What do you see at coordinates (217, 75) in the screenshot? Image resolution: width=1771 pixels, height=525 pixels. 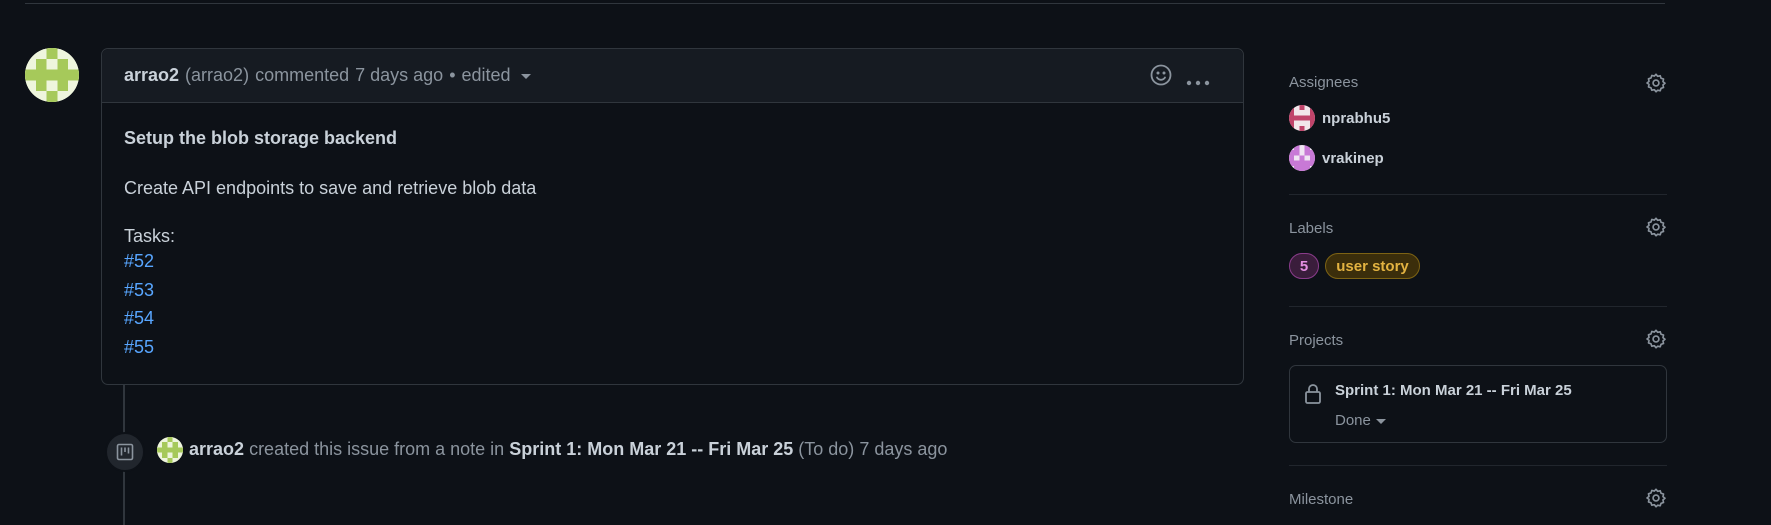 I see `comment-author-handle: (arrao2)` at bounding box center [217, 75].